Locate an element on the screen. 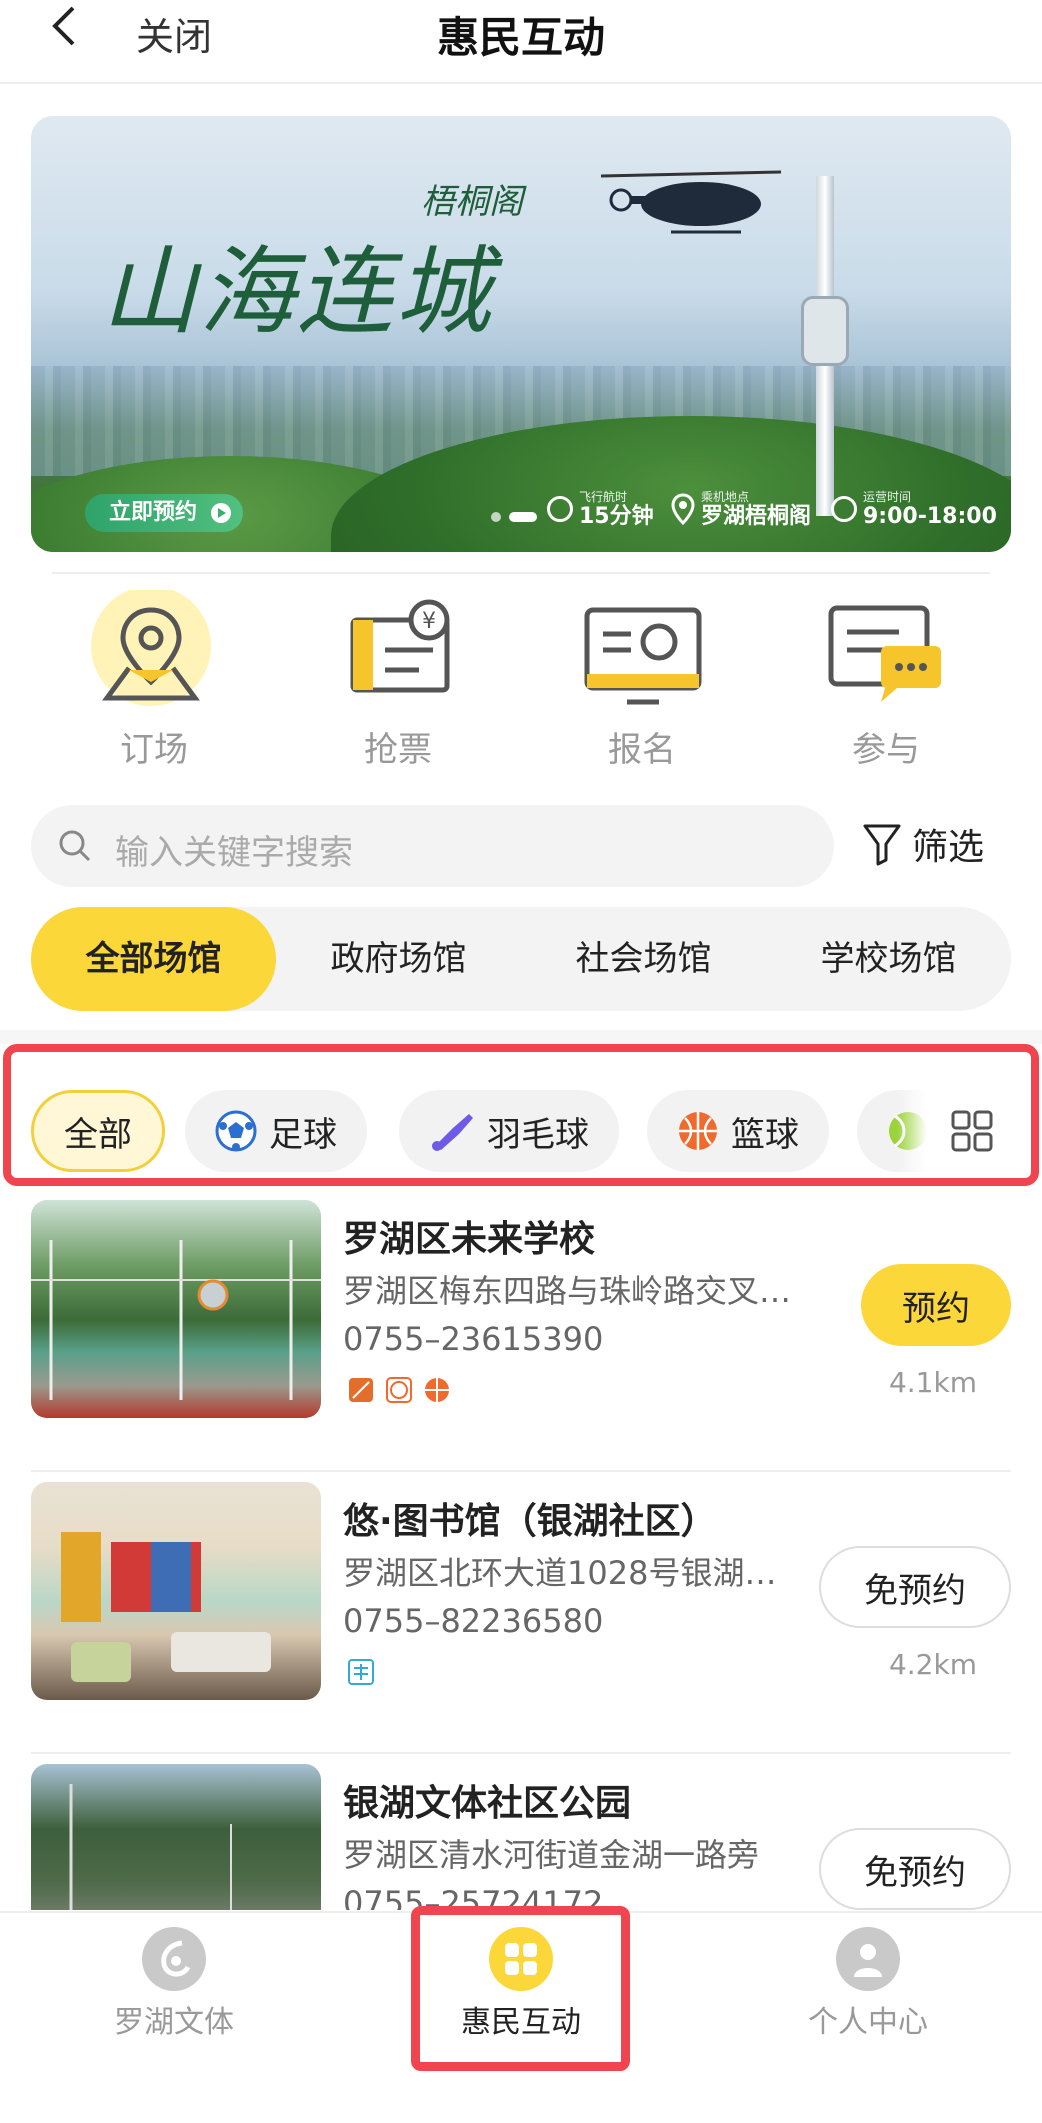 The image size is (1042, 2123). user-icon is located at coordinates (868, 1959).